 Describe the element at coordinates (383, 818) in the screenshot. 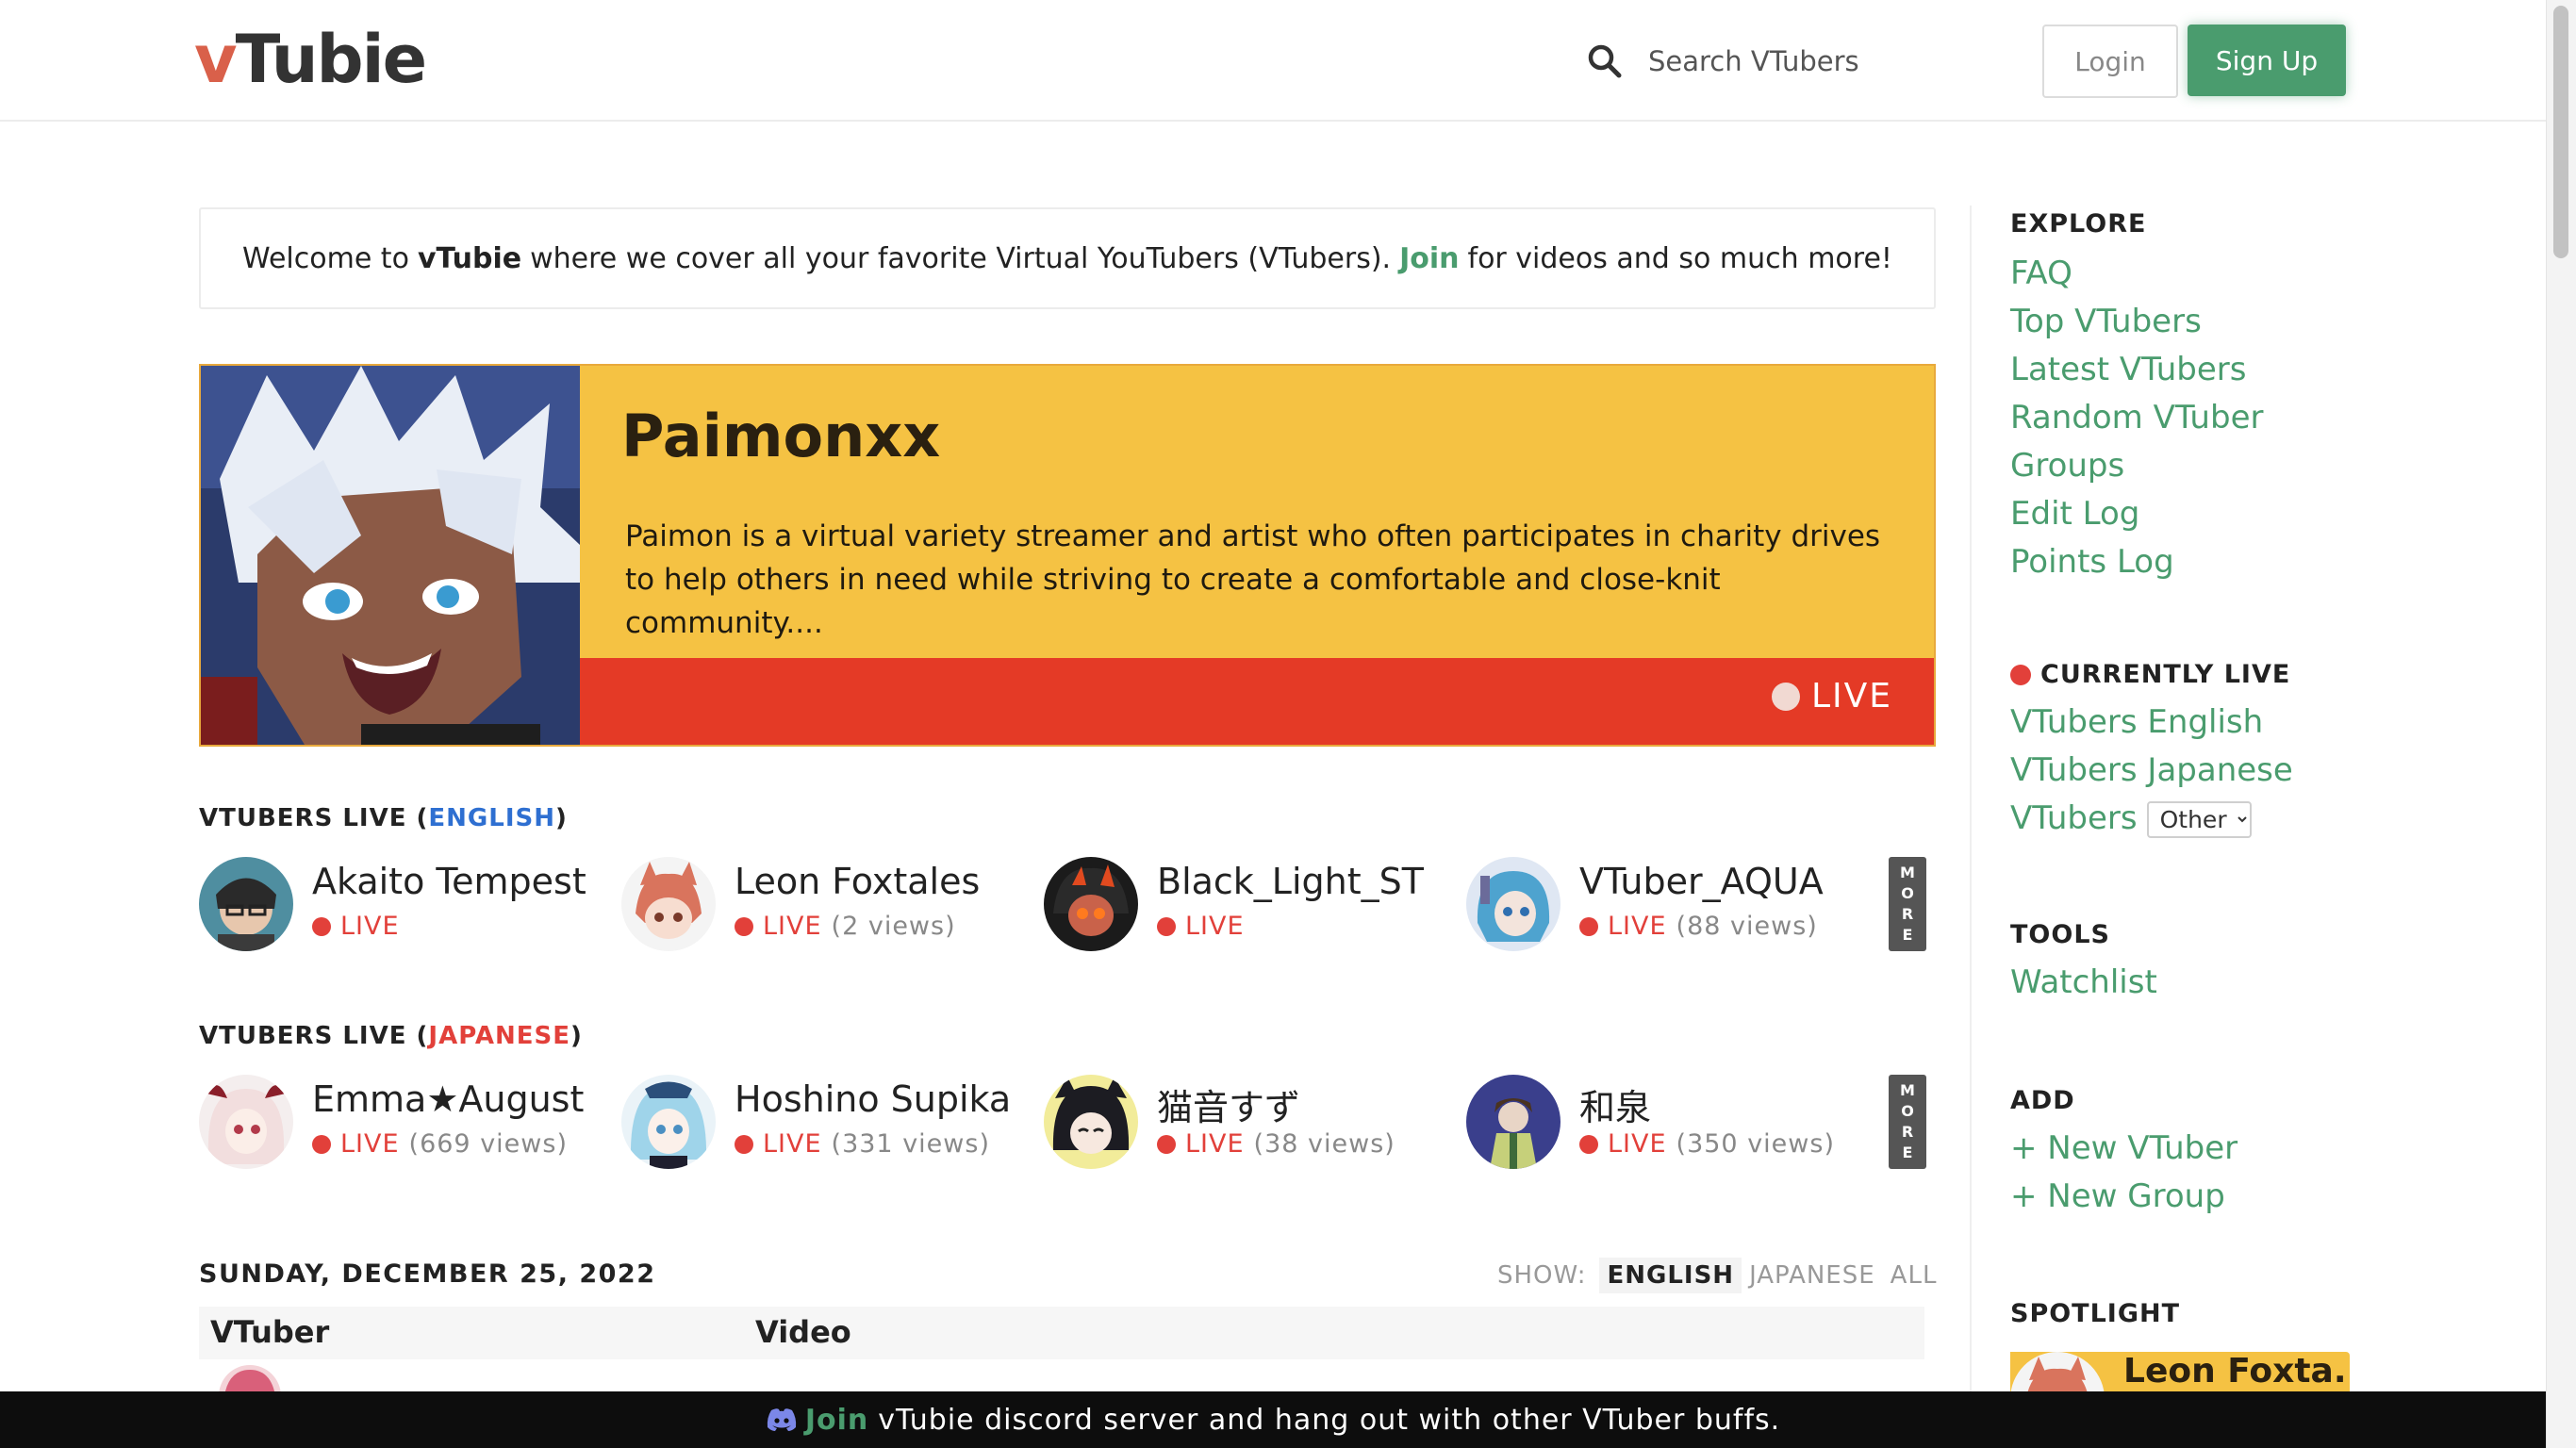

I see `live-english-heading: VTUBERS LIVE (ENGLISH)` at that location.